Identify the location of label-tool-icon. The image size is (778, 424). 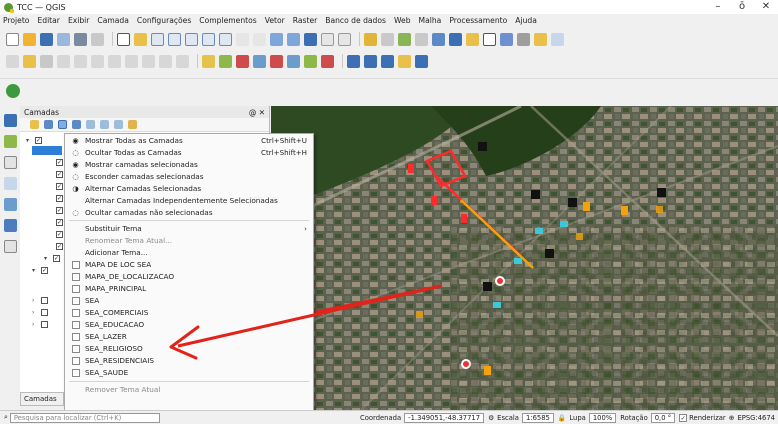
(208, 61).